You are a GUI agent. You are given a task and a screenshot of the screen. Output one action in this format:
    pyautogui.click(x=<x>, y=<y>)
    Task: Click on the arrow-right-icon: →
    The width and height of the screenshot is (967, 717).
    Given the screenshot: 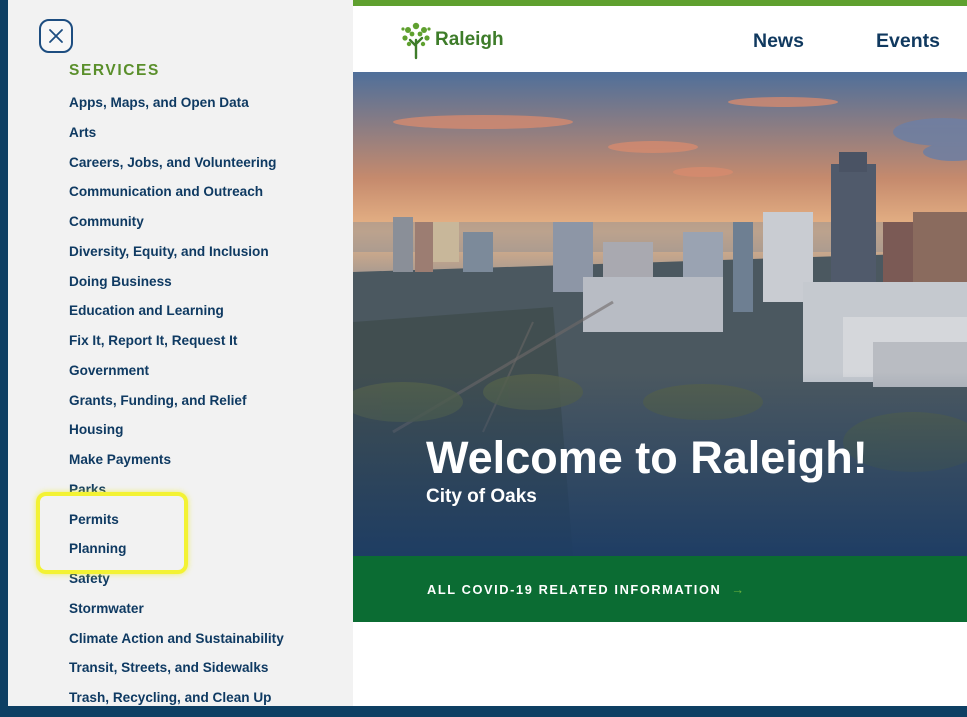 What is the action you would take?
    pyautogui.click(x=738, y=589)
    